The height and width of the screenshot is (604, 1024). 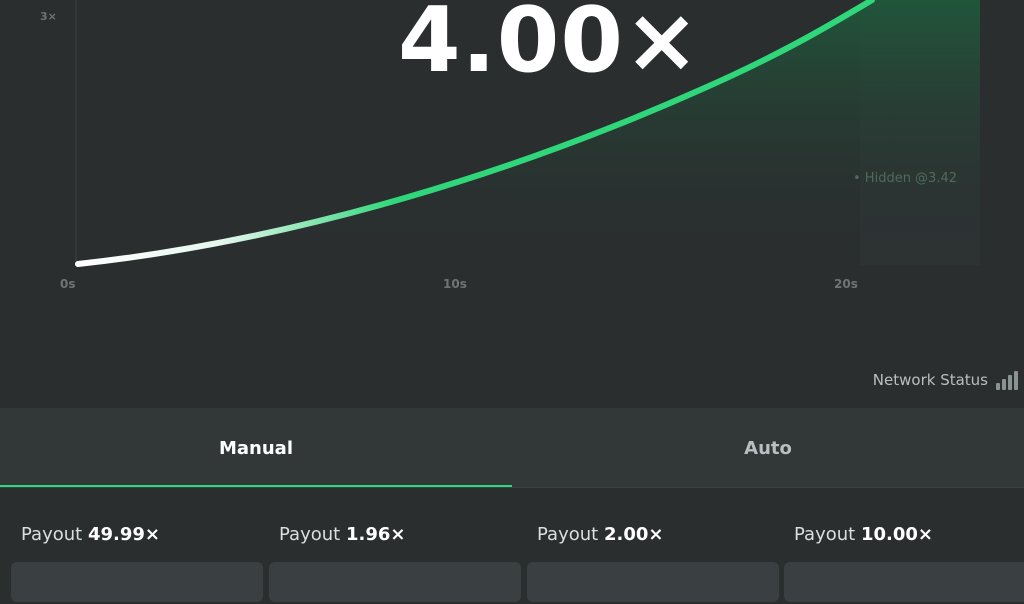 What do you see at coordinates (905, 178) in the screenshot?
I see `hidden-bet-marker: • Hidden @3.42` at bounding box center [905, 178].